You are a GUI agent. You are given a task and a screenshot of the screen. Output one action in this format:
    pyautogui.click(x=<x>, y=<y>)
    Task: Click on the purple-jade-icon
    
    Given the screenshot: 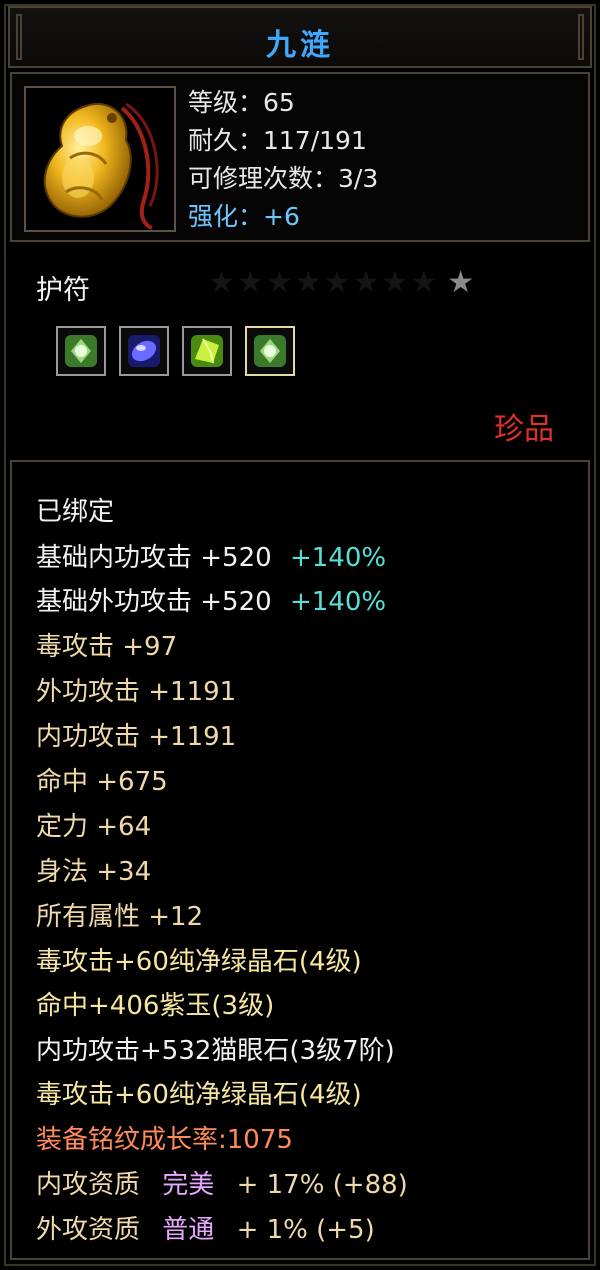 What is the action you would take?
    pyautogui.click(x=144, y=351)
    